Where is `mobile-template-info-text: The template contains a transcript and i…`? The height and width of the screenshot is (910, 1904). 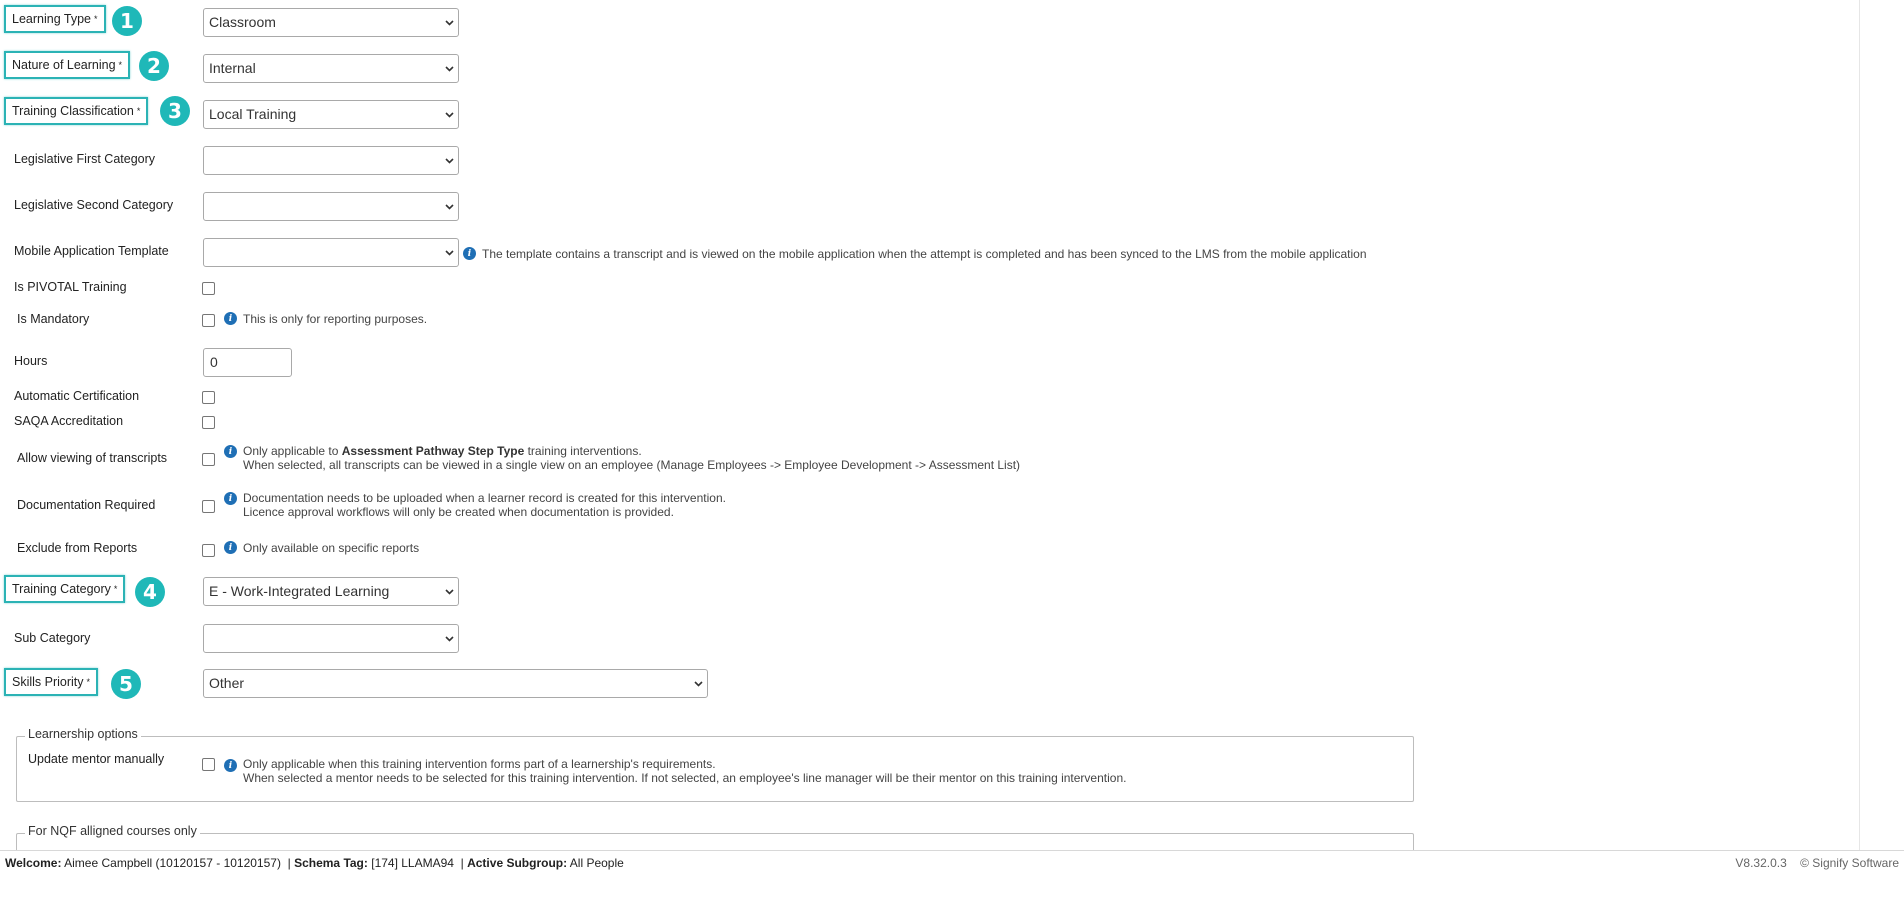 mobile-template-info-text: The template contains a transcript and i… is located at coordinates (924, 254).